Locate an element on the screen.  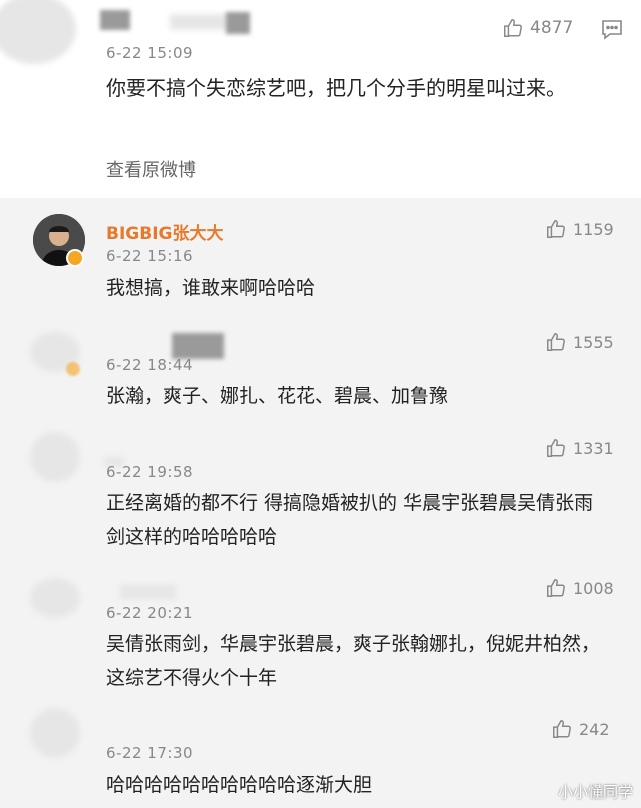
like-button: 1159 is located at coordinates (579, 229).